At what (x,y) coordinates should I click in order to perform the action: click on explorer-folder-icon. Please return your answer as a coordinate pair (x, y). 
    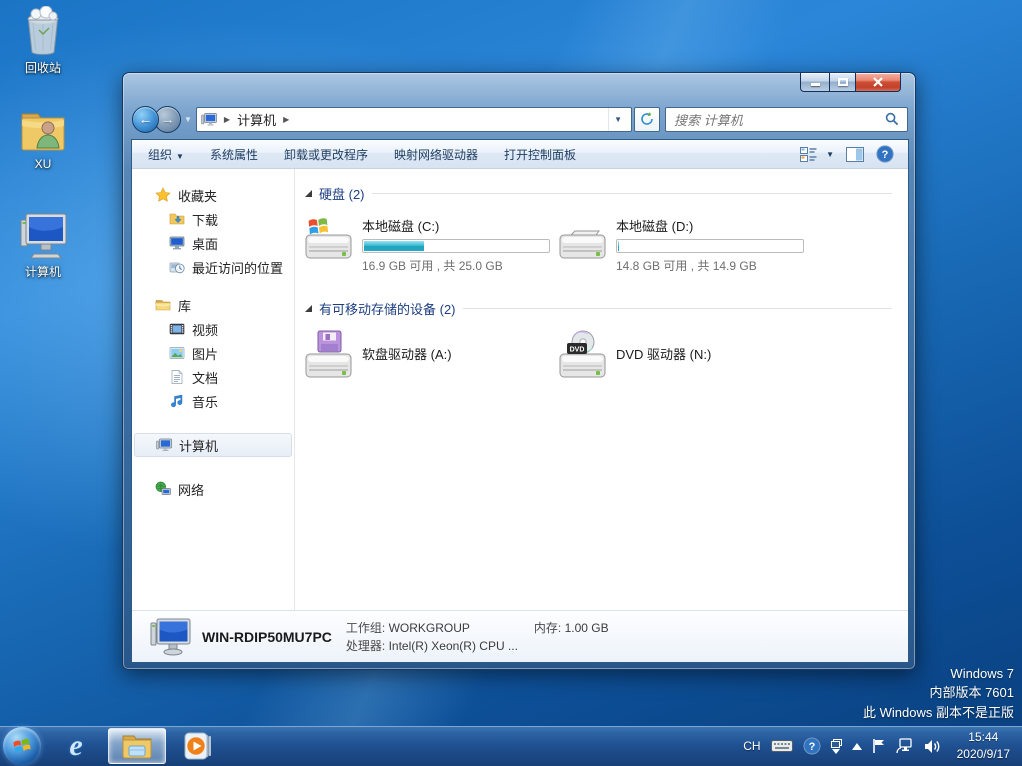
    Looking at the image, I should click on (137, 747).